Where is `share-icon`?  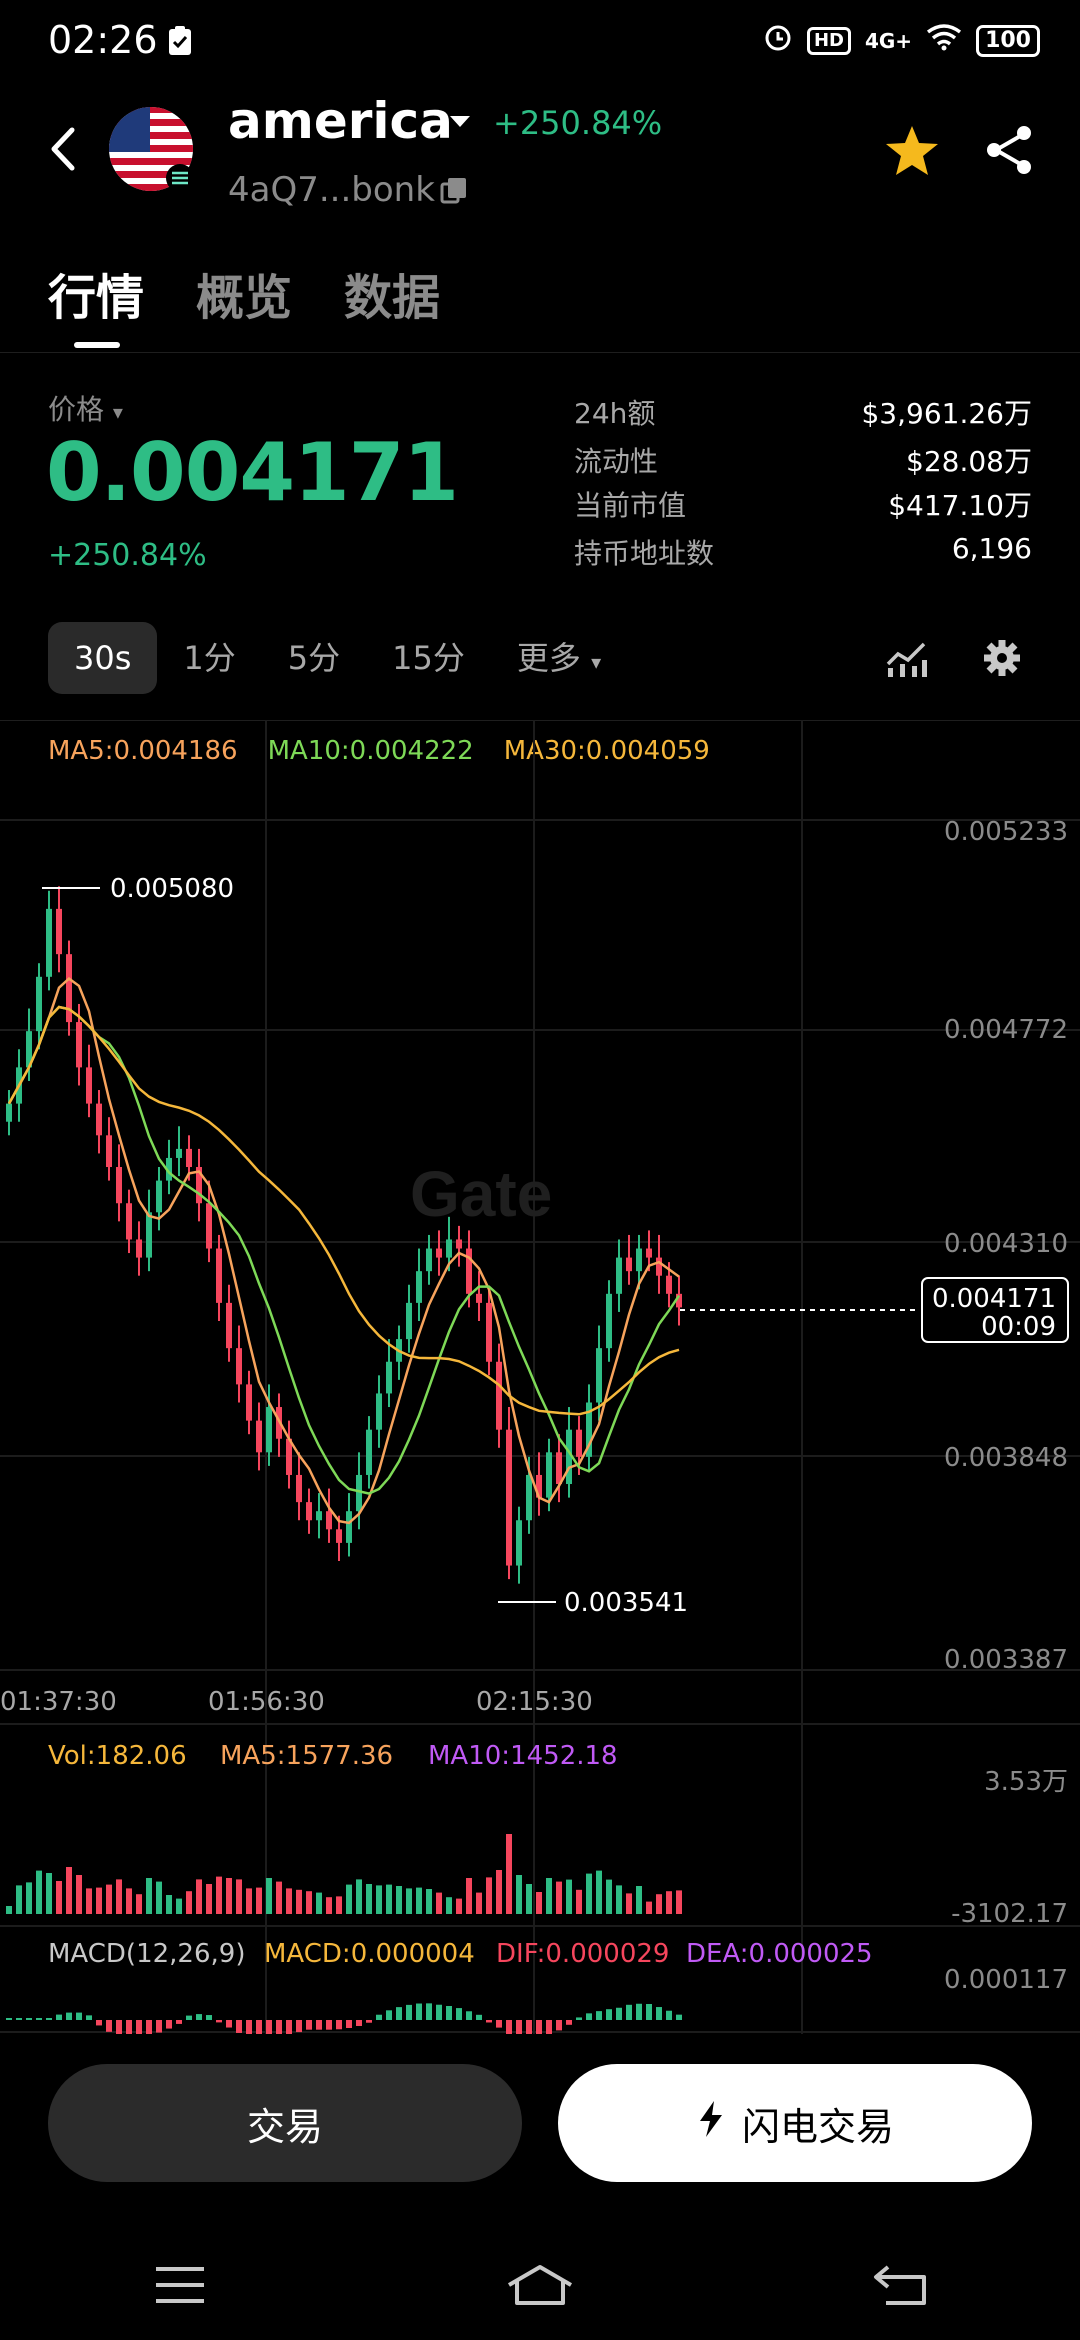 share-icon is located at coordinates (1009, 152).